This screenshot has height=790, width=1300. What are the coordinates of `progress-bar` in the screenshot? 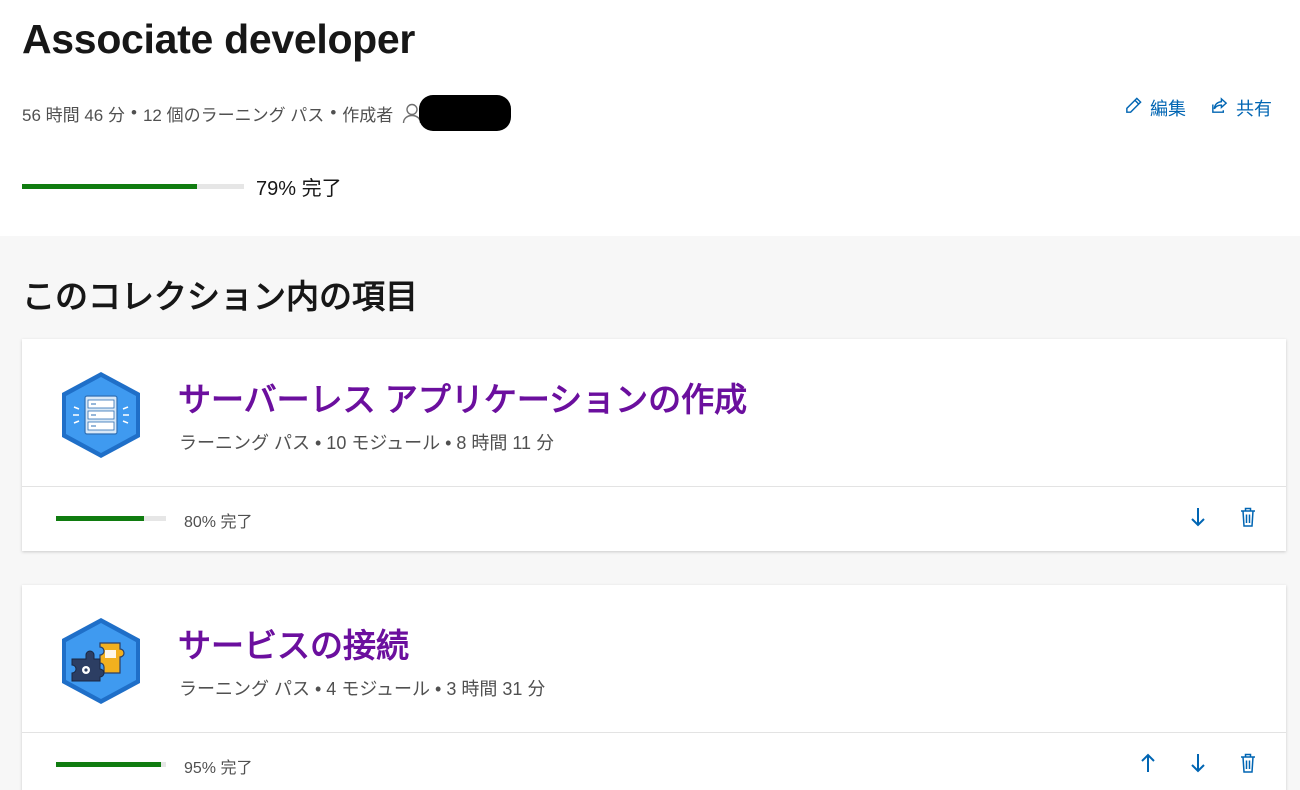 It's located at (133, 186).